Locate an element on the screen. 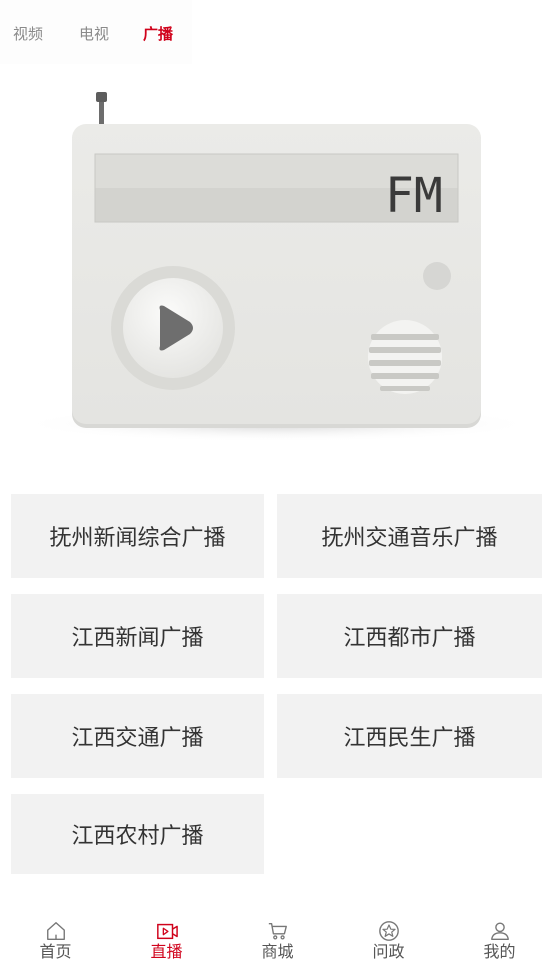  station-label: 江西都市广播 is located at coordinates (409, 638).